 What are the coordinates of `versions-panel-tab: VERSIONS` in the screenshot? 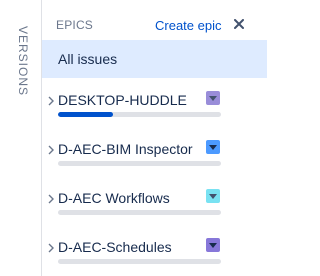 It's located at (21, 138).